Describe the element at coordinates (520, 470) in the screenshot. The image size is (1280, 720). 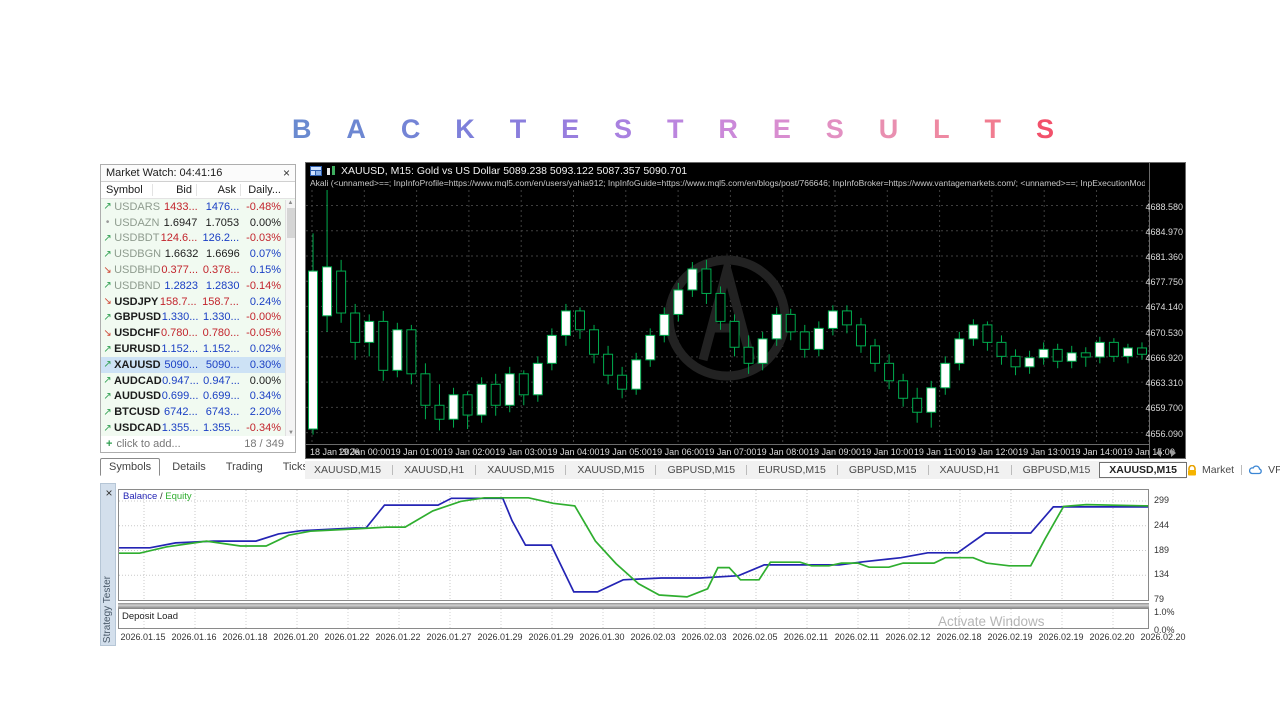
I see `chart-tab-2: XAUUSD,M15` at that location.